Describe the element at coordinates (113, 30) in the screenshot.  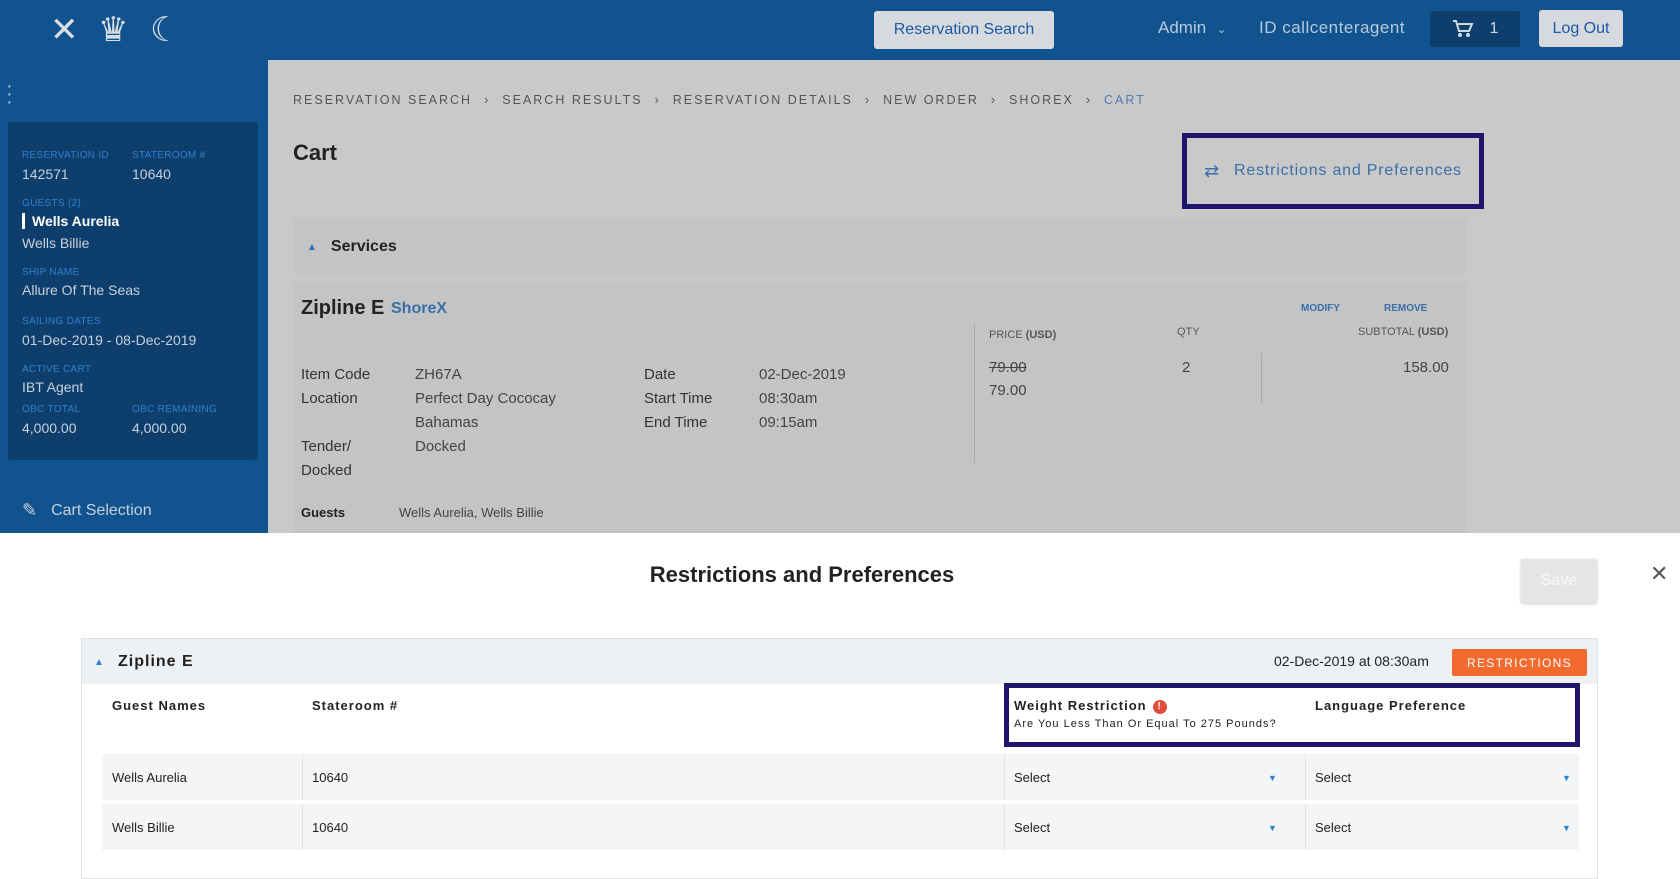
I see `royal-caribbean-crown-logo: ♛` at that location.